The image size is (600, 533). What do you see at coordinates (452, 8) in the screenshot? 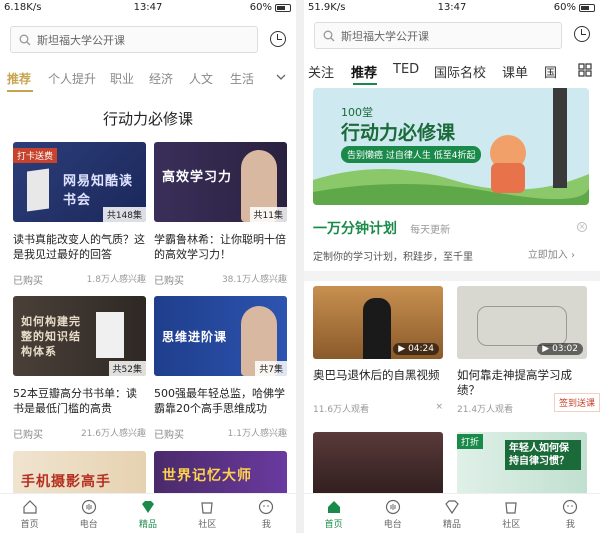
I see `status-bar: 51.9K/s 13:47 60%` at bounding box center [452, 8].